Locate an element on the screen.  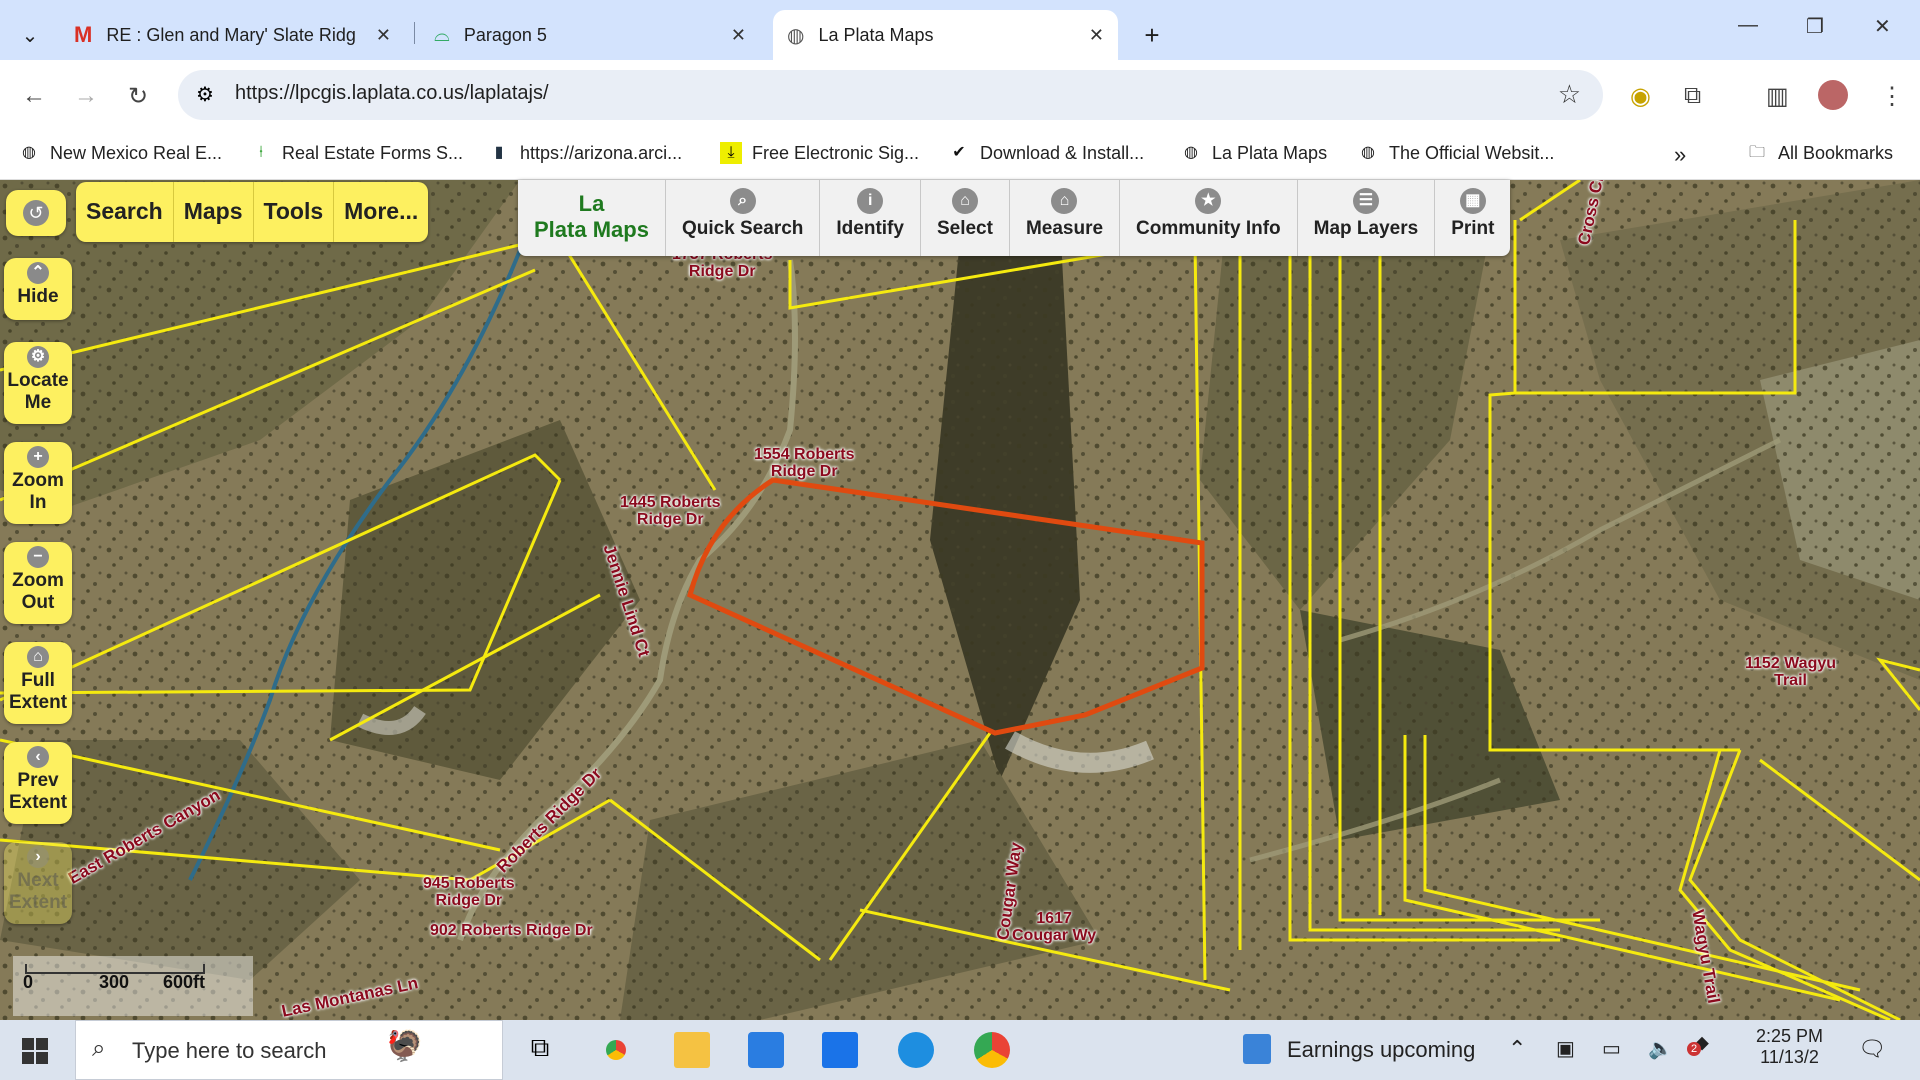
tool-community-info: ★ Community Info is located at coordinates (1209, 218).